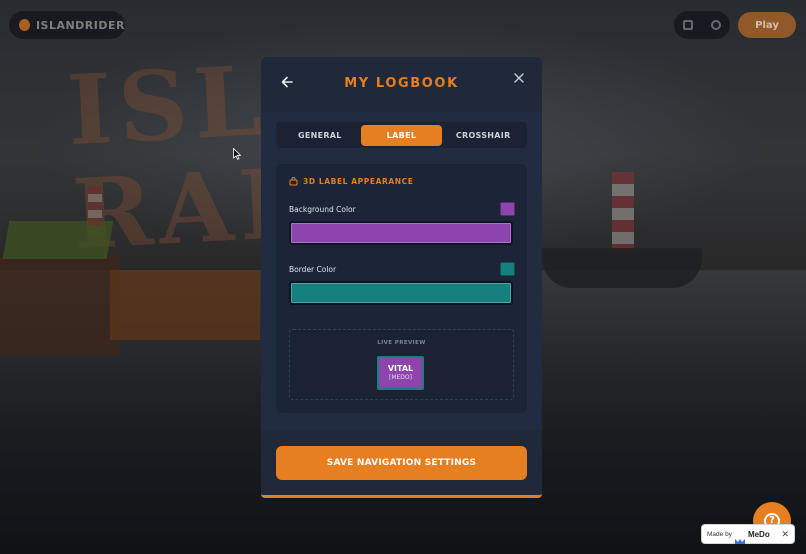  What do you see at coordinates (237, 152) in the screenshot?
I see `mouse-cursor-icon` at bounding box center [237, 152].